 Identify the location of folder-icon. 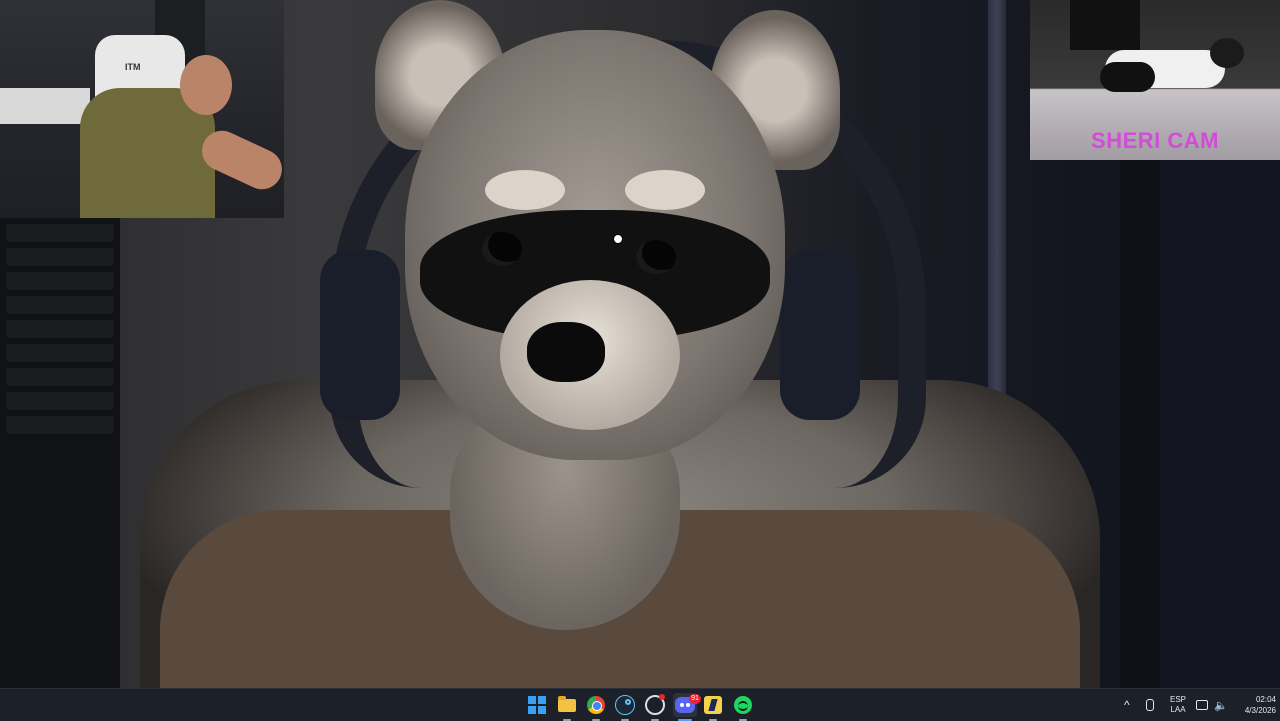
(567, 703).